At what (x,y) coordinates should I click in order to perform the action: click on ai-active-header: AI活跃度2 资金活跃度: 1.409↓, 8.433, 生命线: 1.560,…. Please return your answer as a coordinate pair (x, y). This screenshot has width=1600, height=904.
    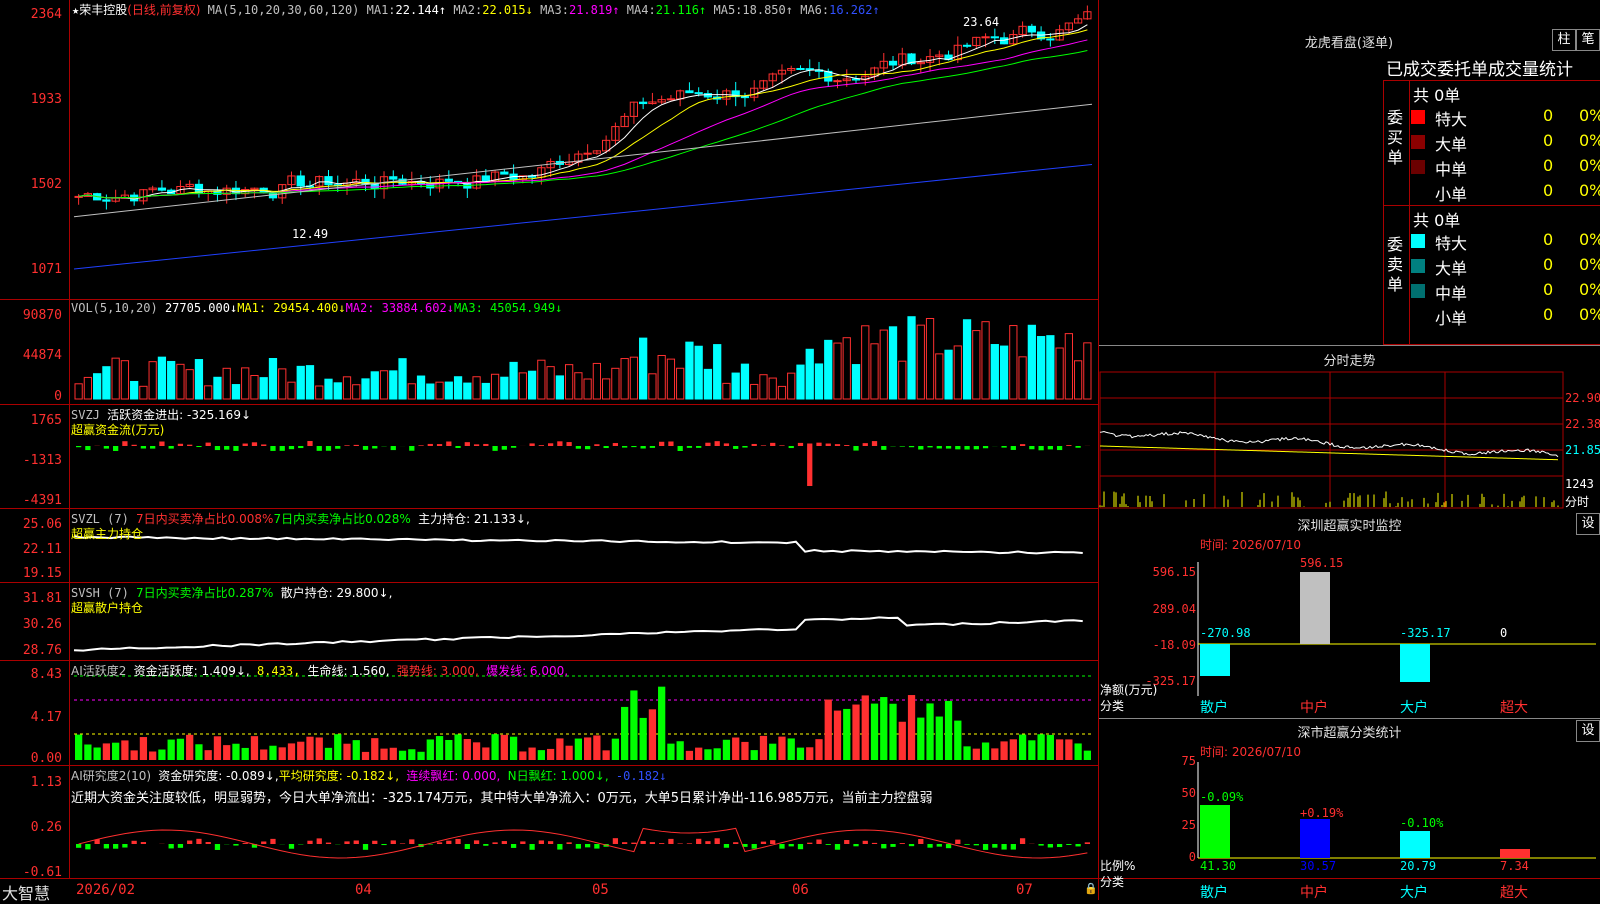
    Looking at the image, I should click on (319, 670).